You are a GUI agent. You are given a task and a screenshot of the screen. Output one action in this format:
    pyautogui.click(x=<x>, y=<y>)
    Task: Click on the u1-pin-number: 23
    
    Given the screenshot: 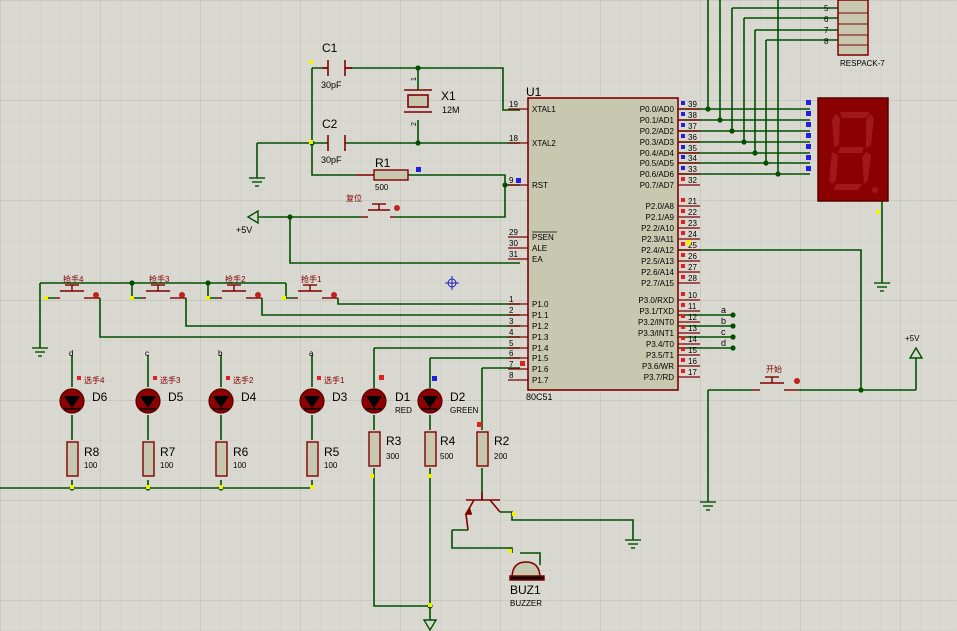 What is the action you would take?
    pyautogui.click(x=692, y=223)
    